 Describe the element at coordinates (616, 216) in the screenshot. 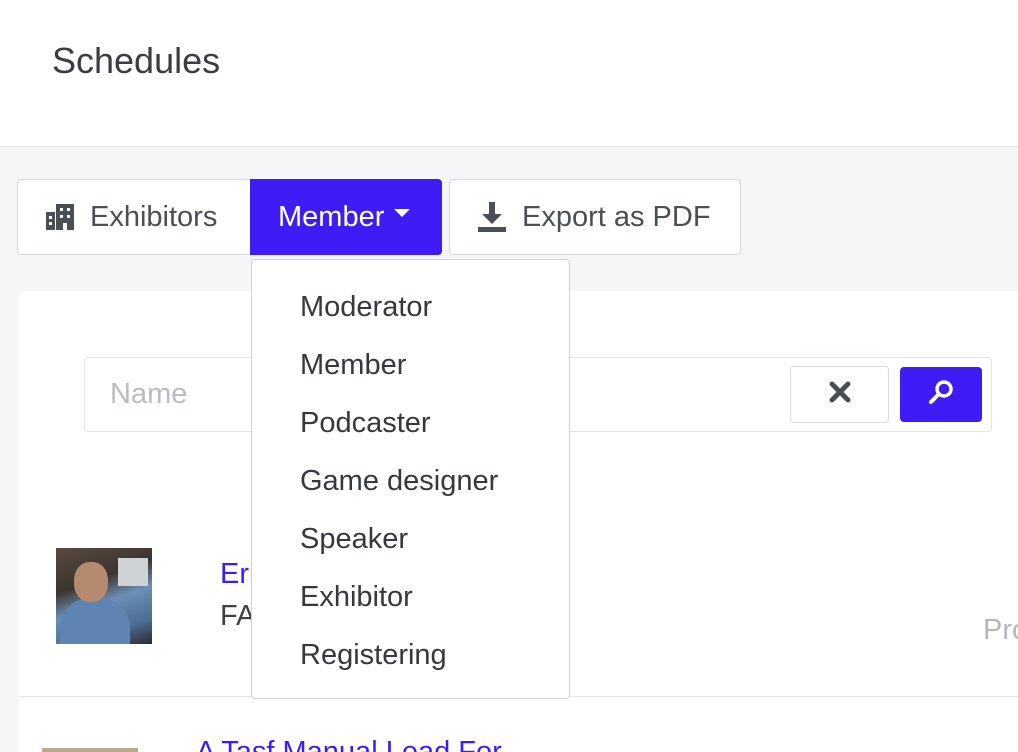

I see `export-label: Export as PDF` at that location.